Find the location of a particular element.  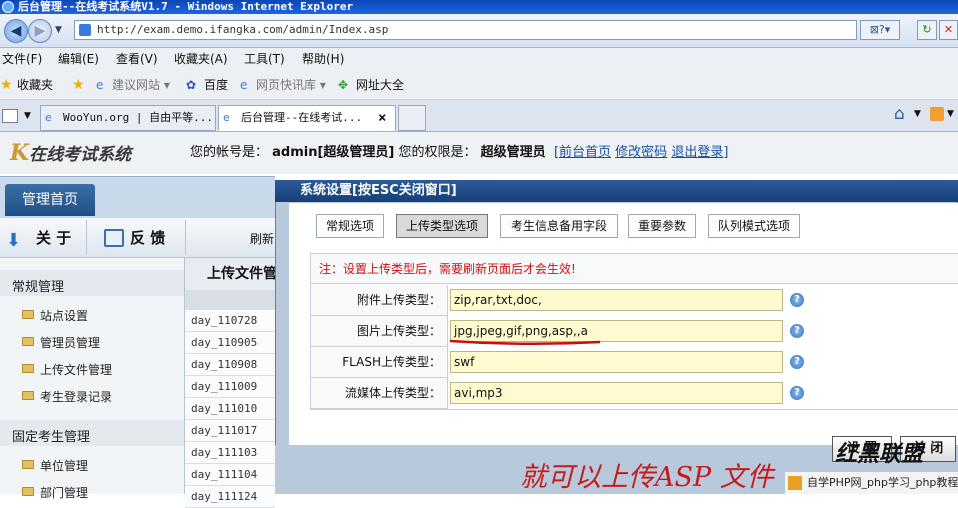

list-item: day_111017 is located at coordinates (230, 431).